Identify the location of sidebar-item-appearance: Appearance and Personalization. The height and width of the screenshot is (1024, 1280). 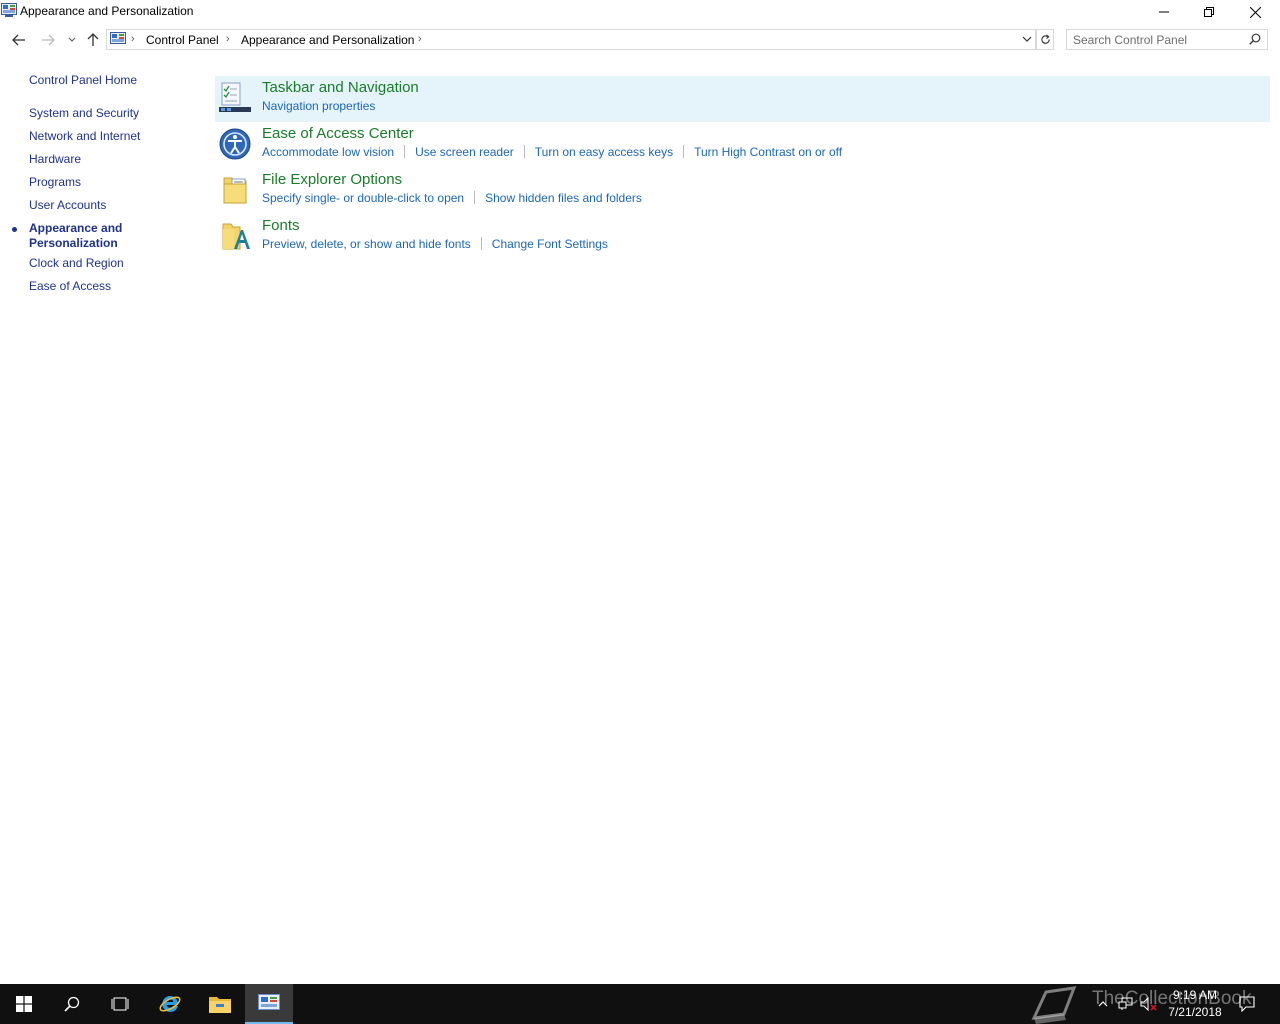
(75, 236).